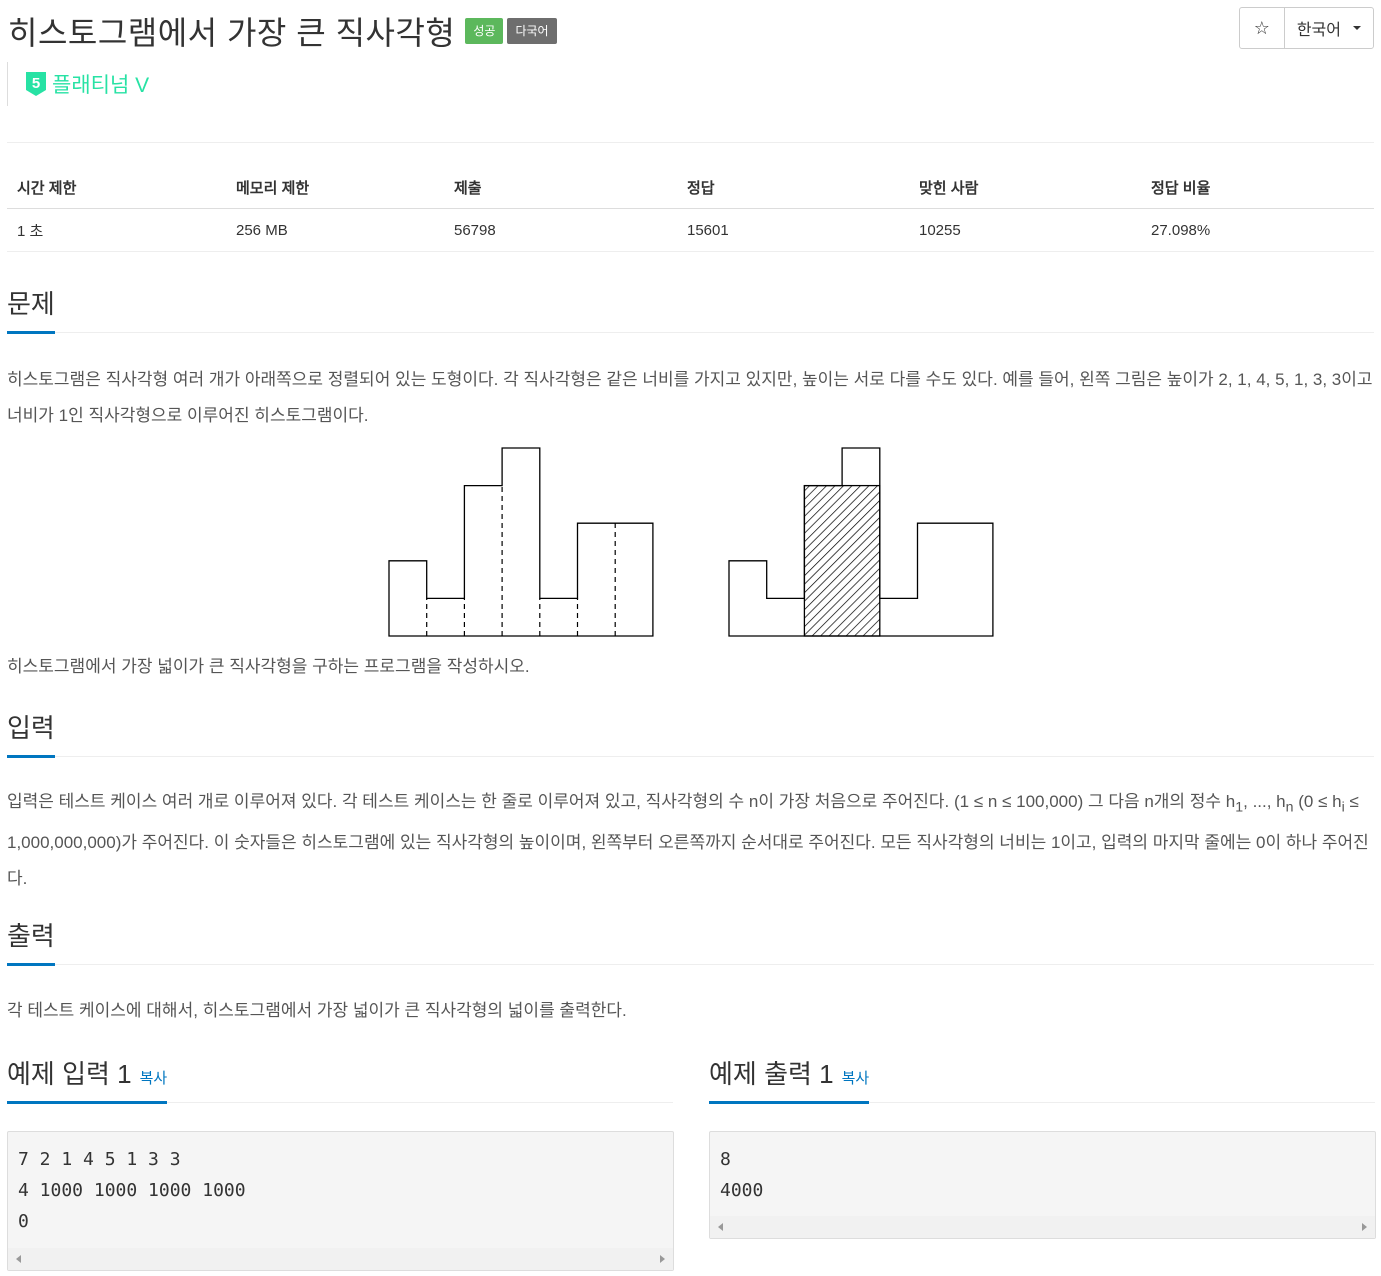  I want to click on sample-input-title: 예제 입력 1 복사, so click(87, 1079).